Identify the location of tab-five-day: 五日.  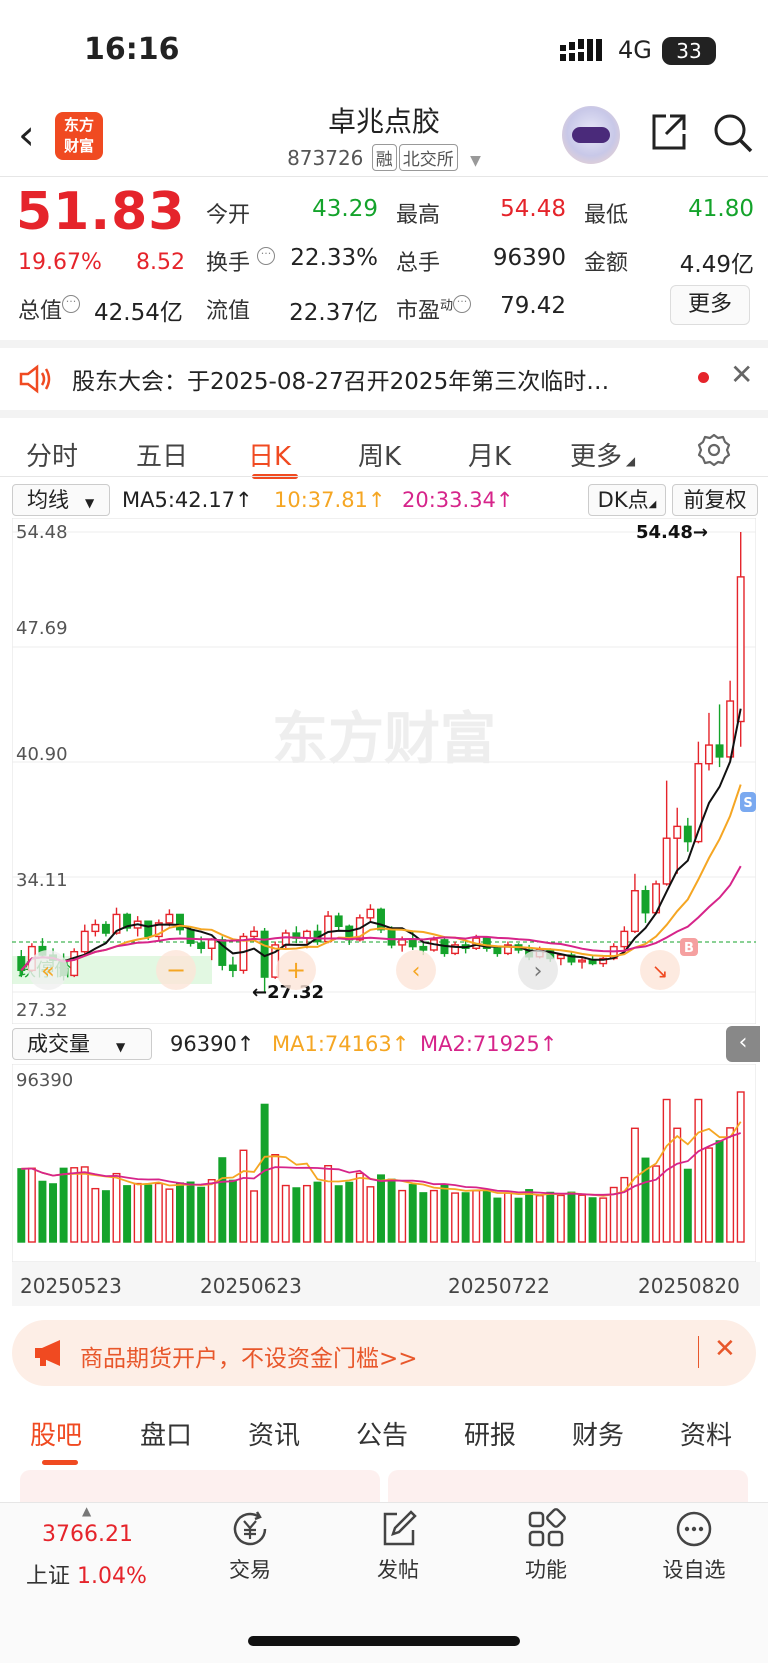
(162, 454).